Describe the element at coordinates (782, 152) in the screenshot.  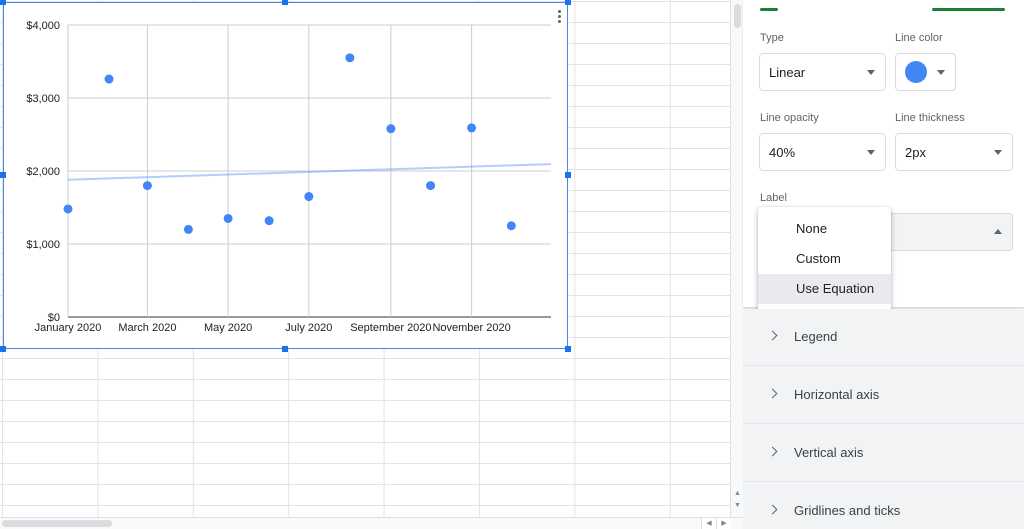
I see `line-opacity-value: 40%` at that location.